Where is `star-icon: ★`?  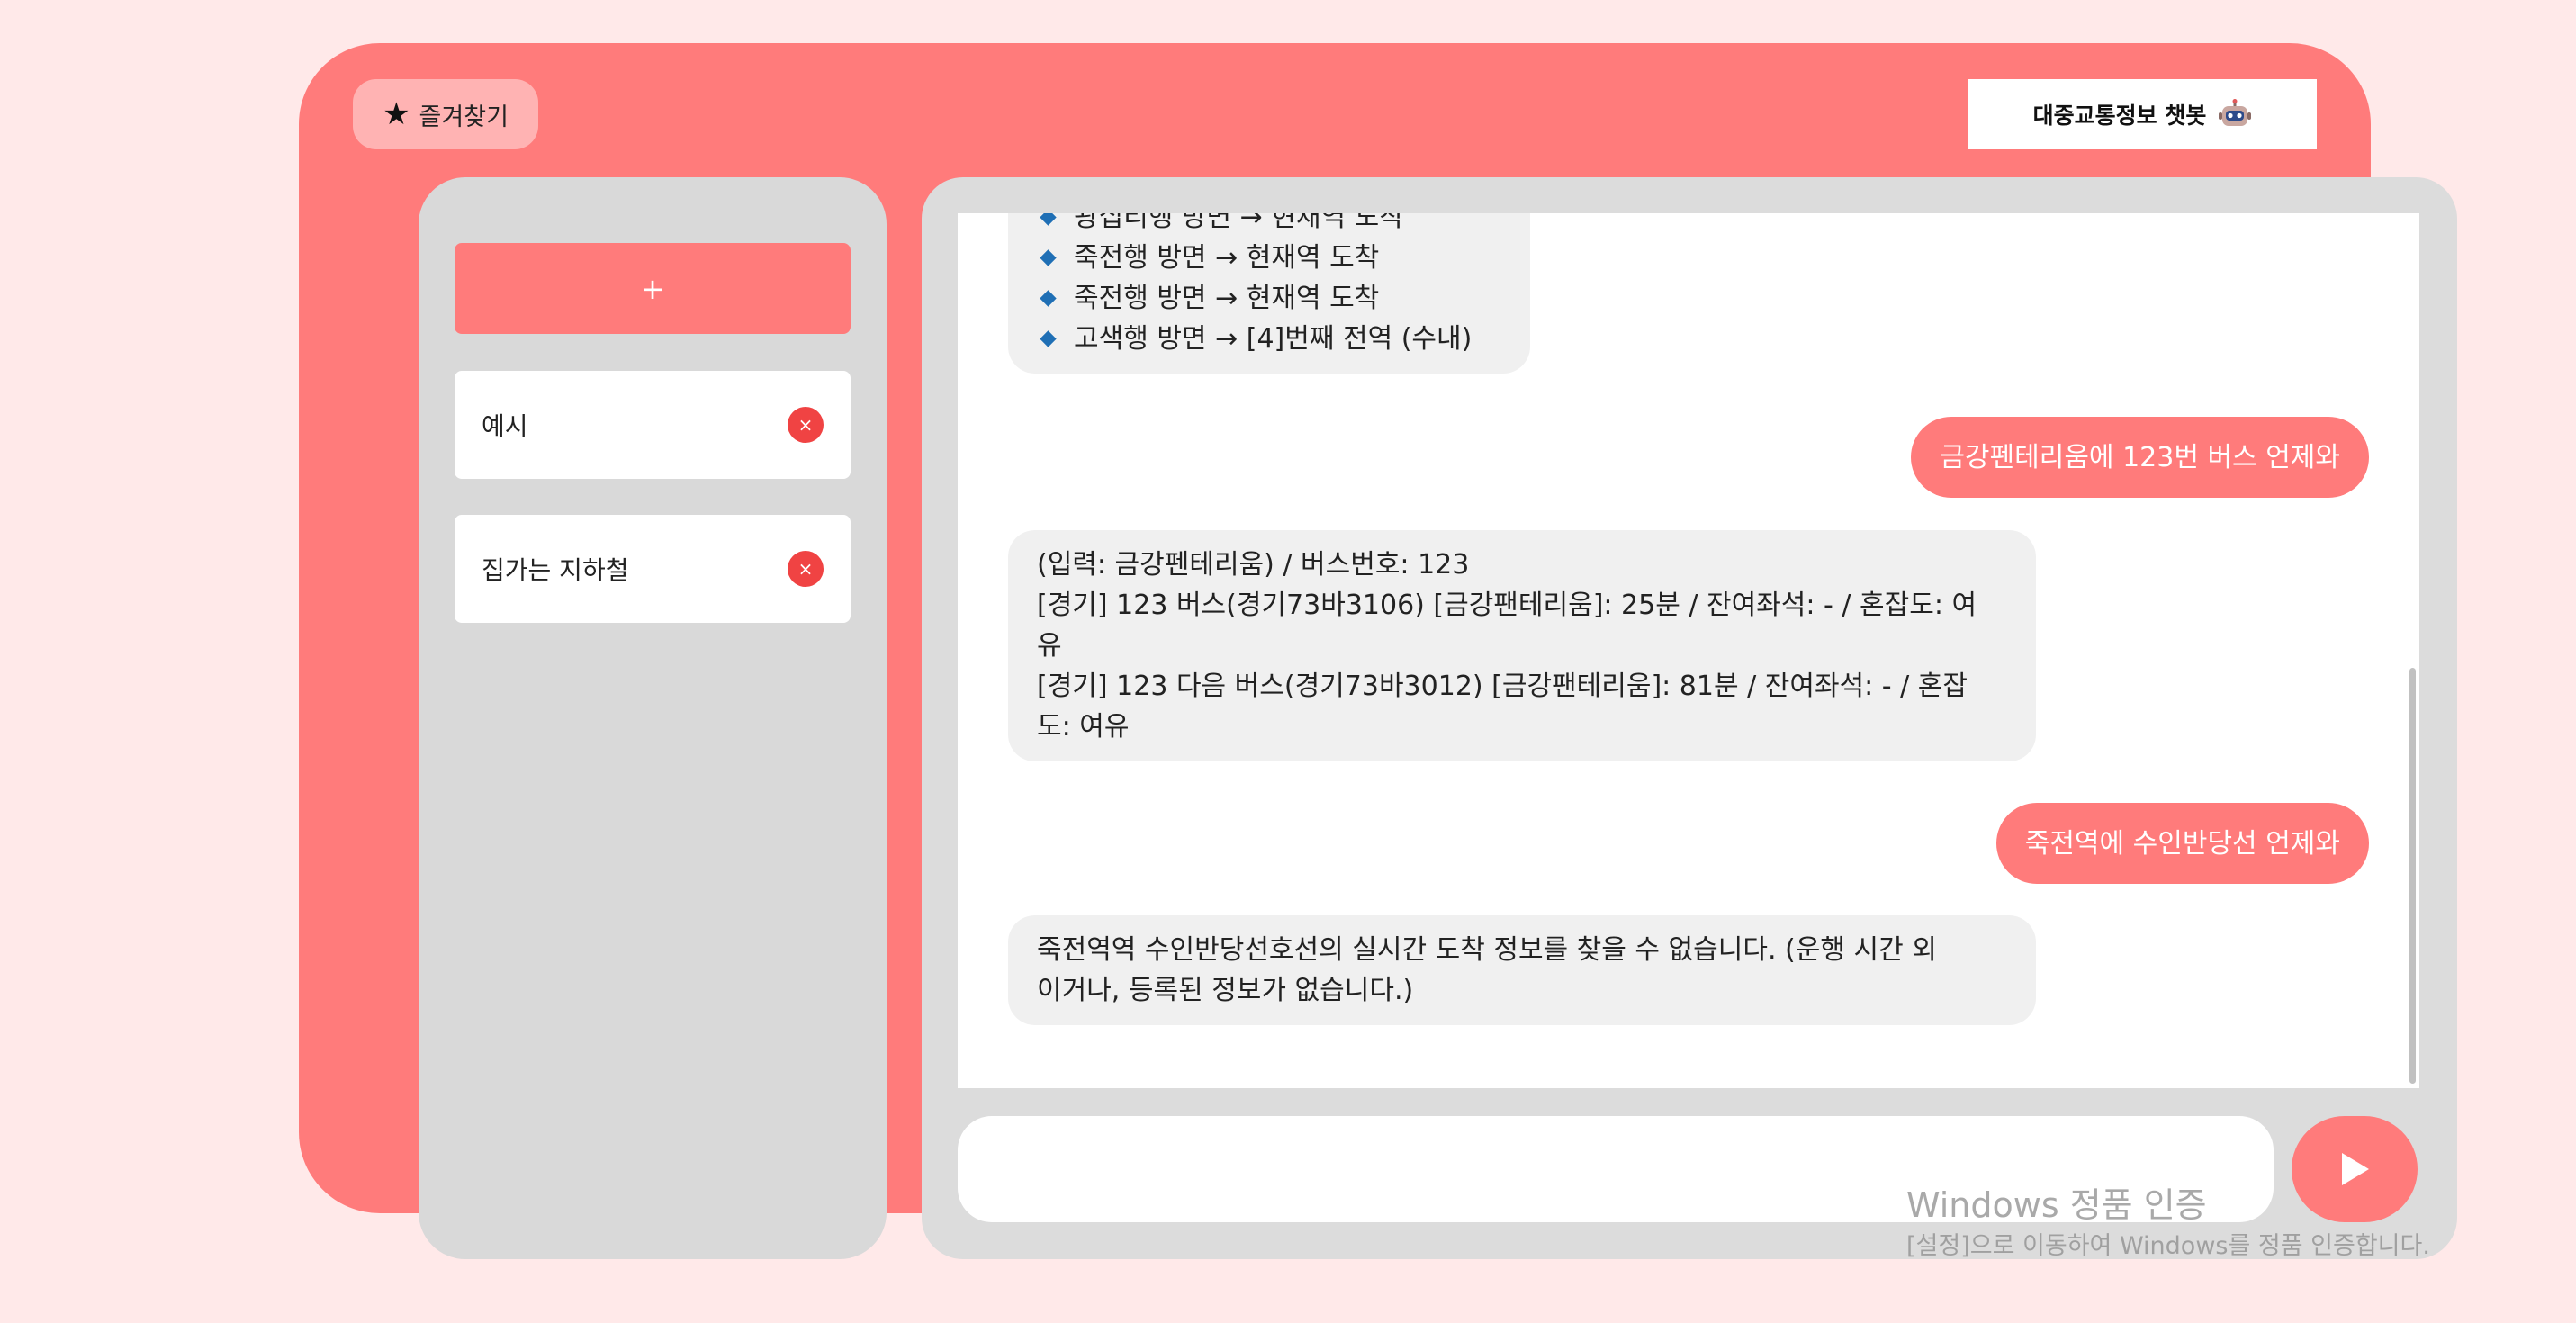 star-icon: ★ is located at coordinates (396, 114).